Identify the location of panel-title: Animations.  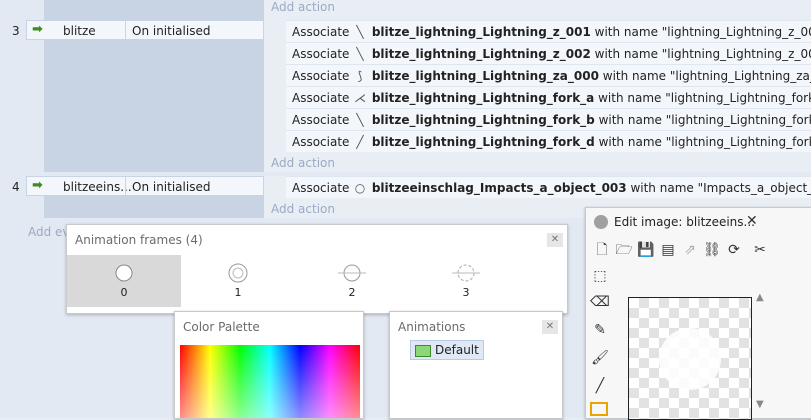
(432, 327).